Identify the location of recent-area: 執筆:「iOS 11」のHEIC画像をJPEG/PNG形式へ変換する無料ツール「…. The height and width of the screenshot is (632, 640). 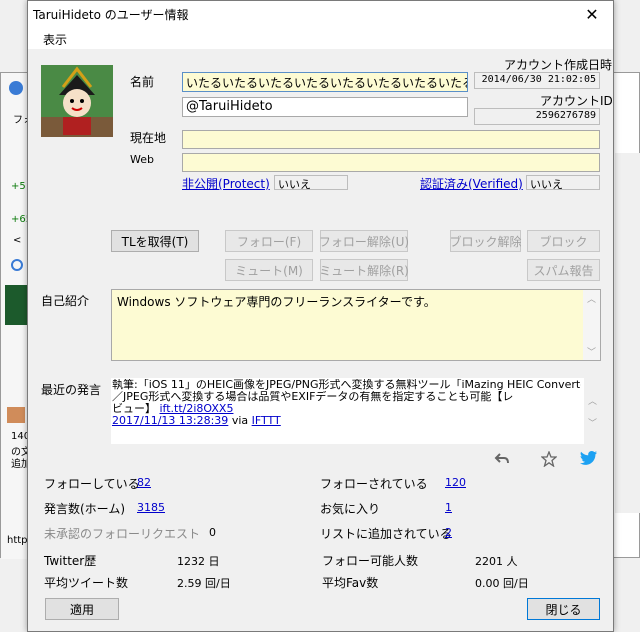
(356, 411).